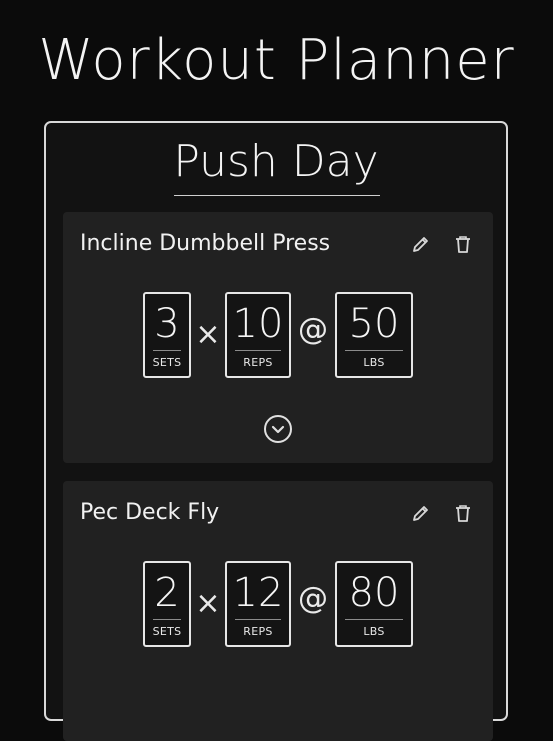  I want to click on chevron-down-circle-icon, so click(278, 429).